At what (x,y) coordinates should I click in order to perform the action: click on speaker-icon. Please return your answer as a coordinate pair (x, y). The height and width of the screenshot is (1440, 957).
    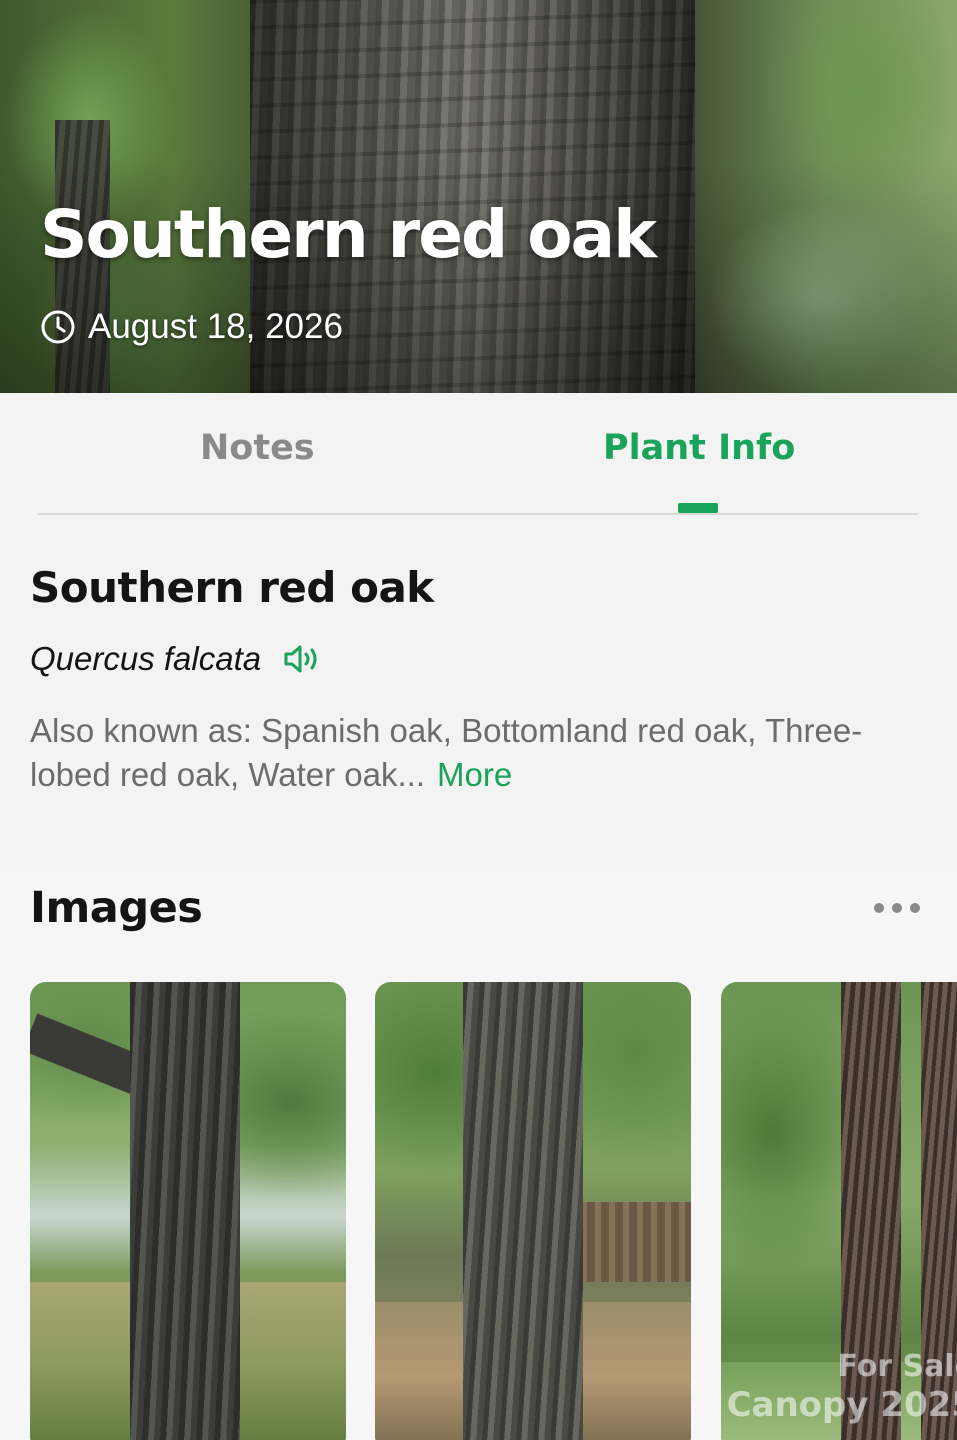
    Looking at the image, I should click on (302, 659).